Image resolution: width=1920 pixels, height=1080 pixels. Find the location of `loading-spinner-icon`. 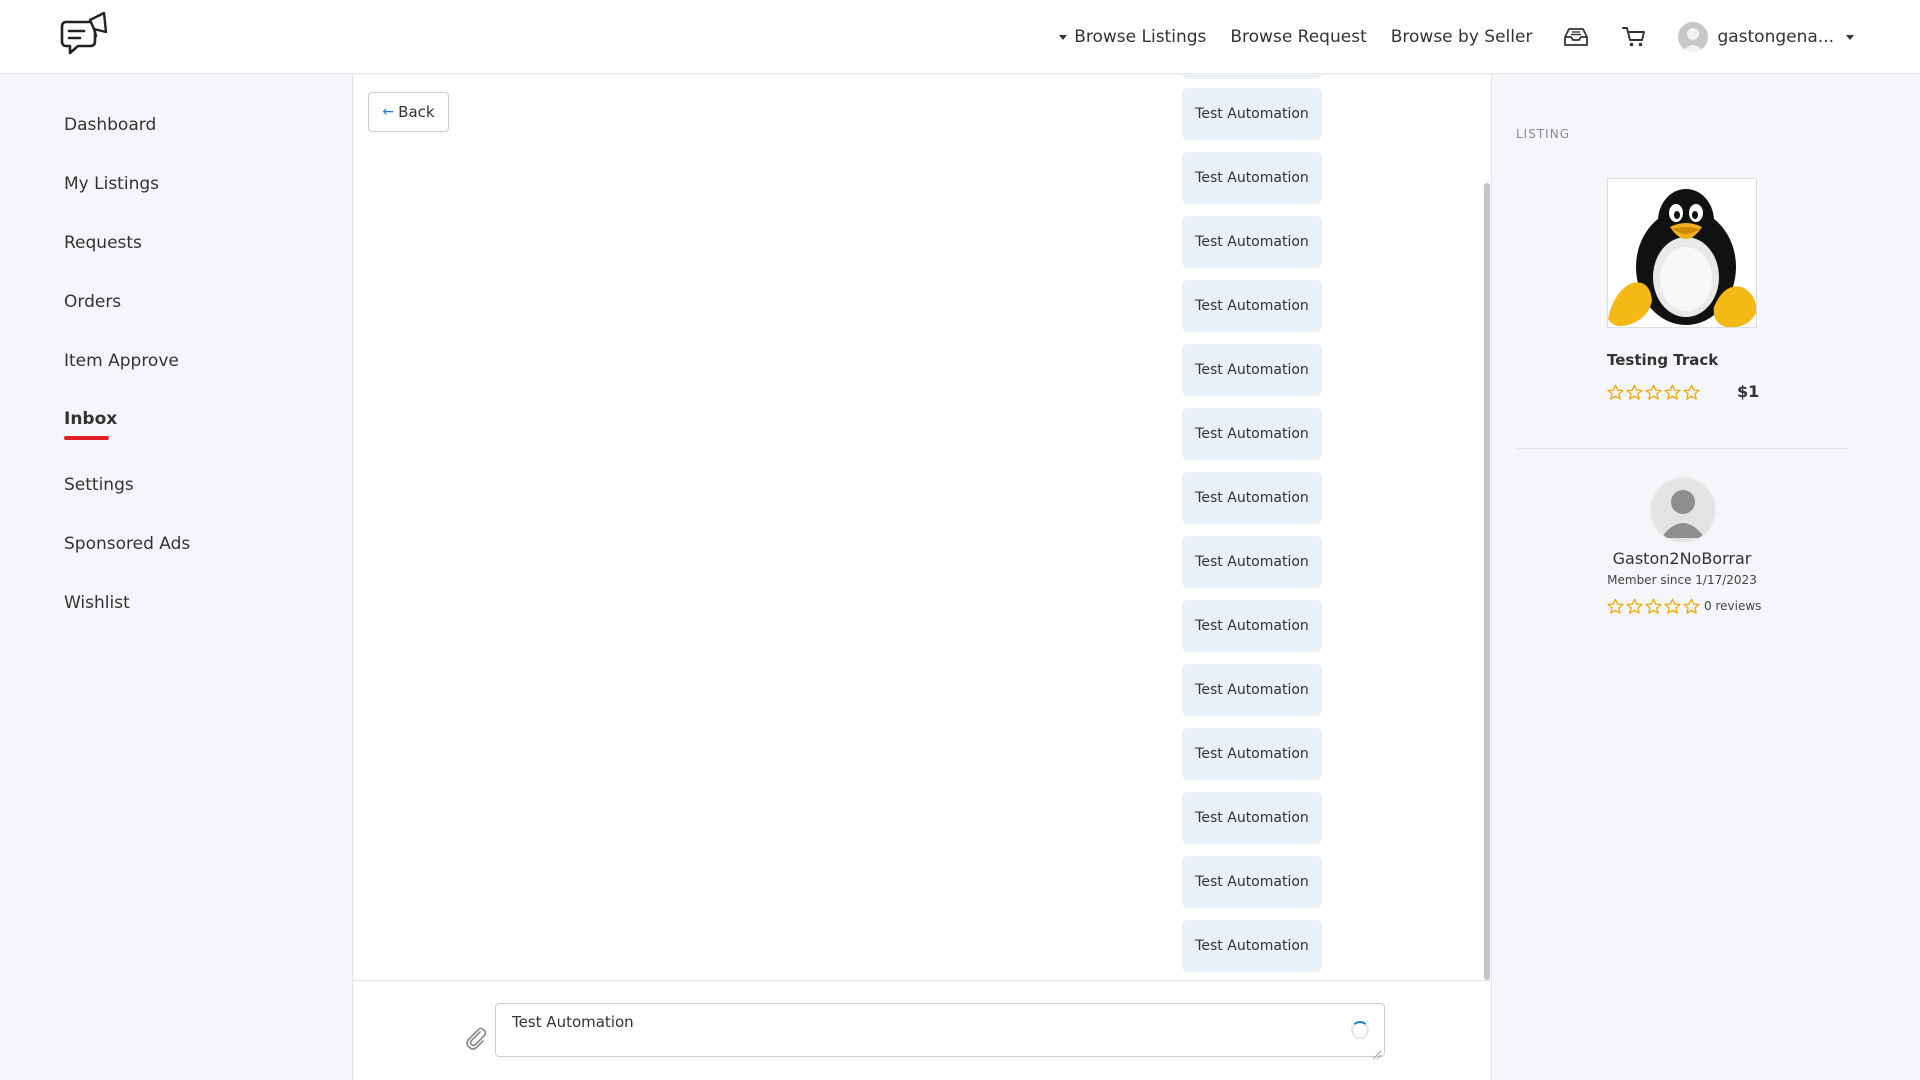

loading-spinner-icon is located at coordinates (1360, 1030).